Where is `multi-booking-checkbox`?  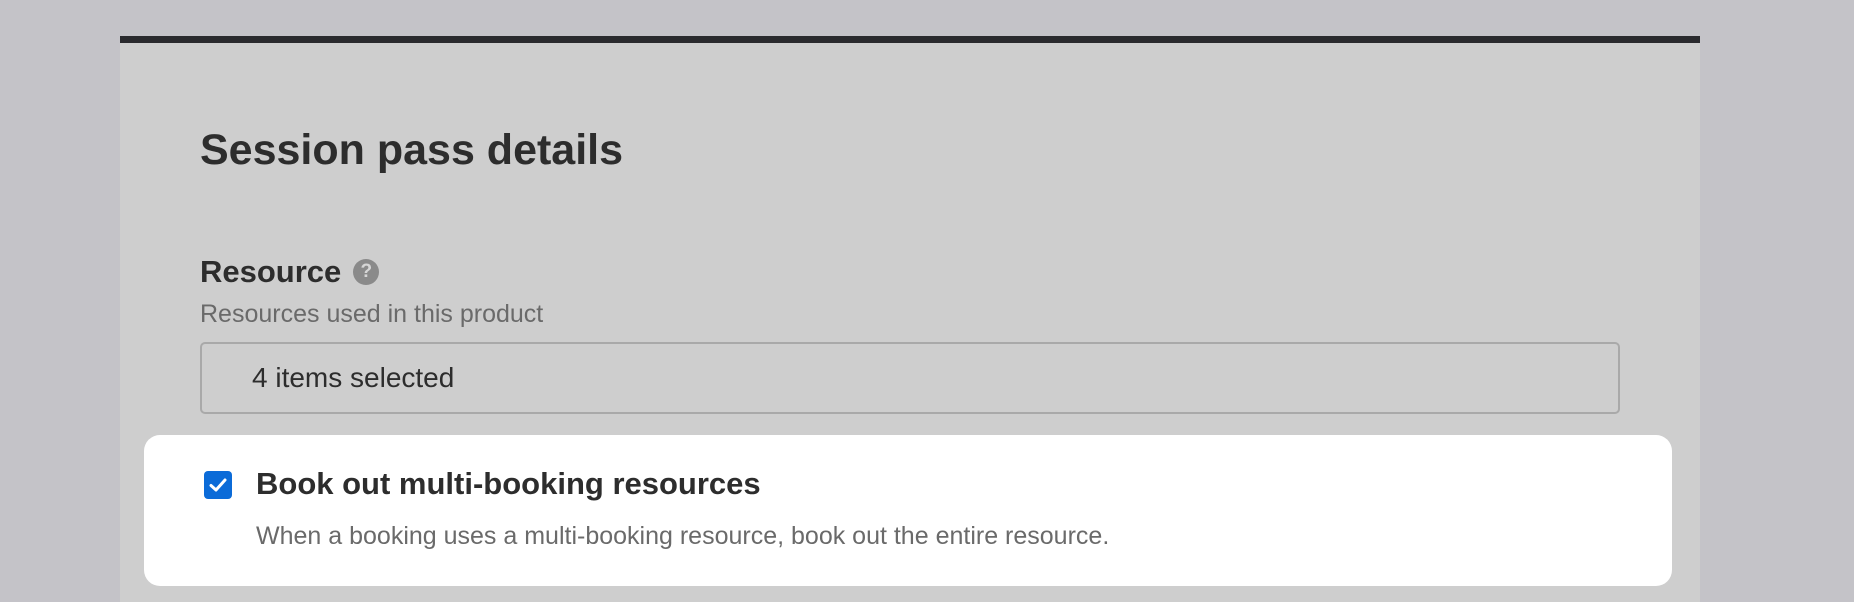
multi-booking-checkbox is located at coordinates (218, 485).